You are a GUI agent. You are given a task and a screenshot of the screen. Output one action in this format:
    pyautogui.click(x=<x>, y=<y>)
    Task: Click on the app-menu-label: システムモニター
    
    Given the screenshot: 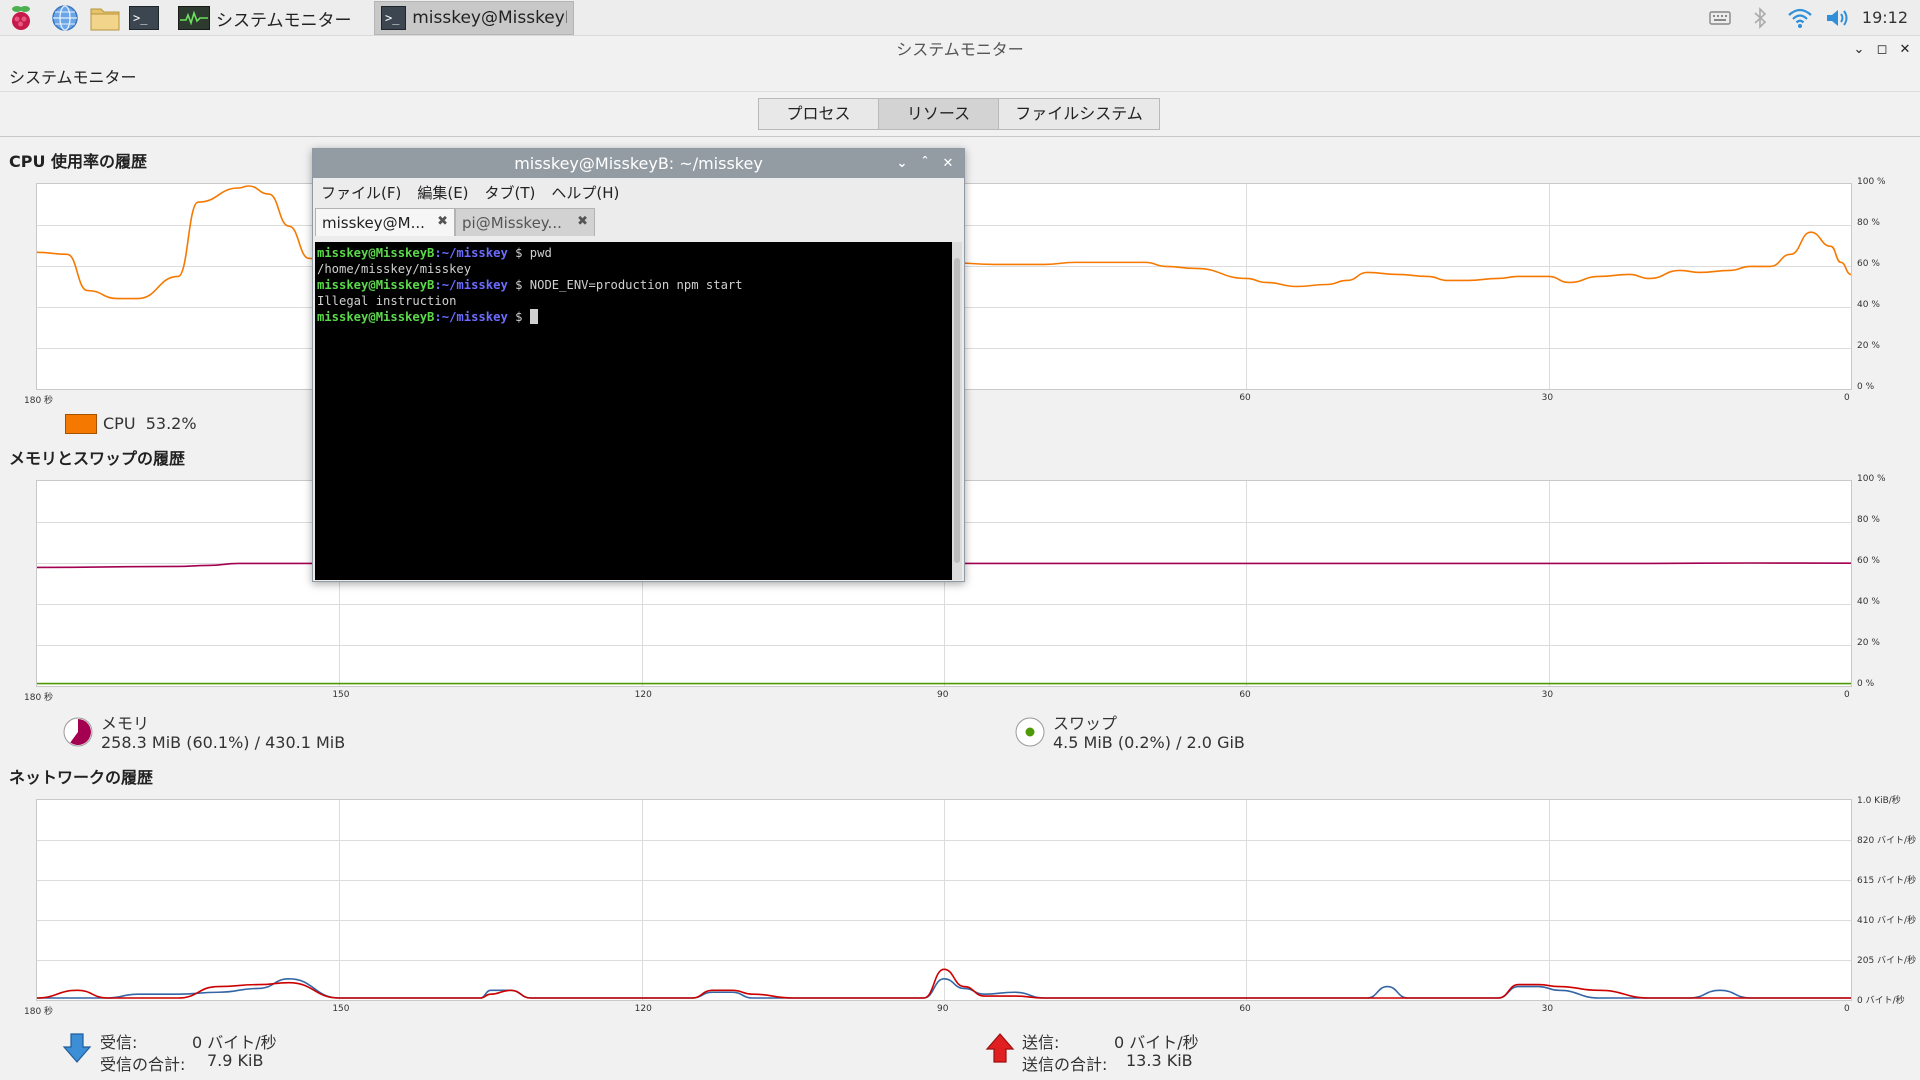 What is the action you would take?
    pyautogui.click(x=73, y=77)
    